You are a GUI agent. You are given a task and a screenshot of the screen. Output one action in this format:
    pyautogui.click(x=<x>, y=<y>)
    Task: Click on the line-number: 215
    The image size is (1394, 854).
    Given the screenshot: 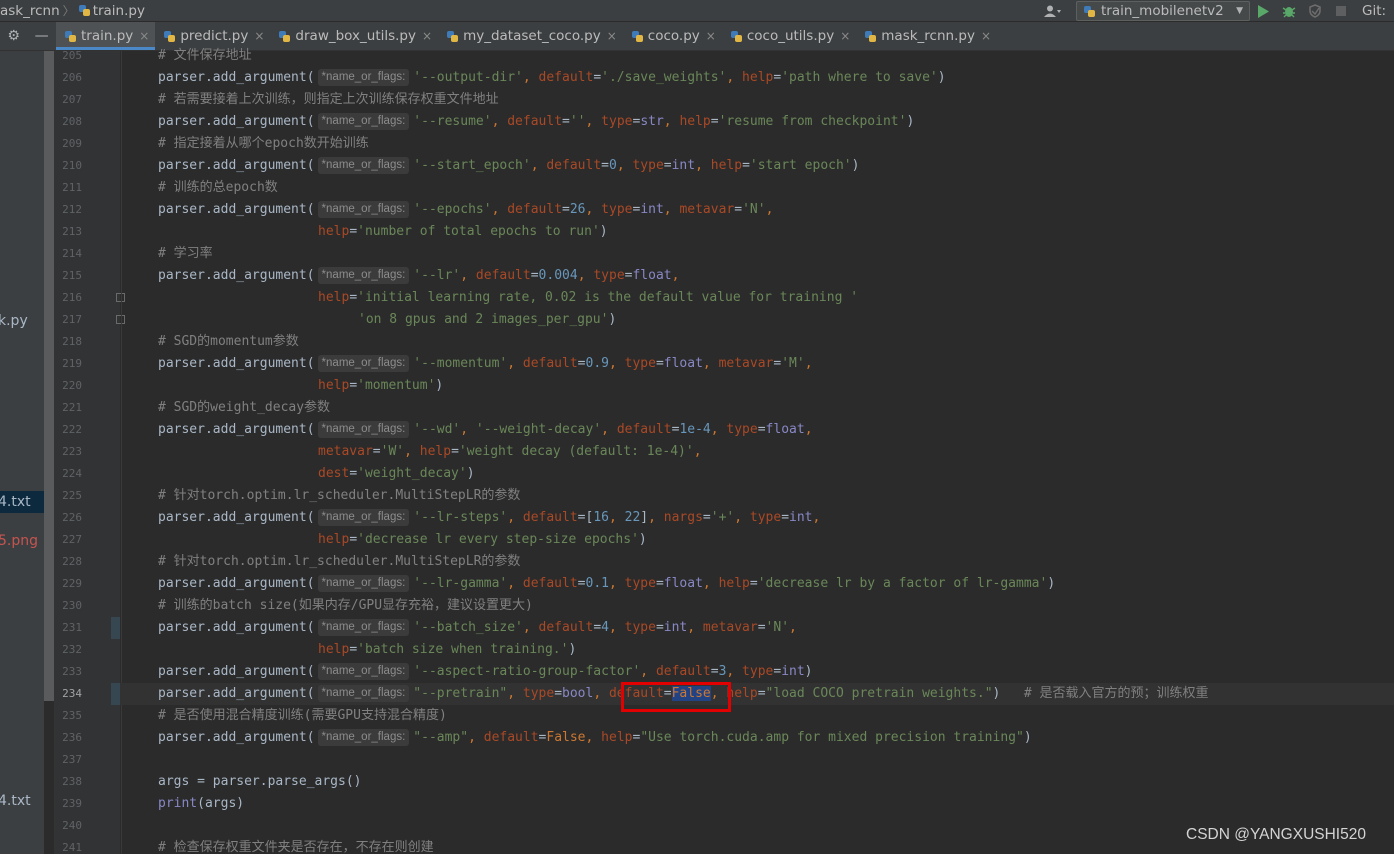 What is the action you would take?
    pyautogui.click(x=72, y=275)
    